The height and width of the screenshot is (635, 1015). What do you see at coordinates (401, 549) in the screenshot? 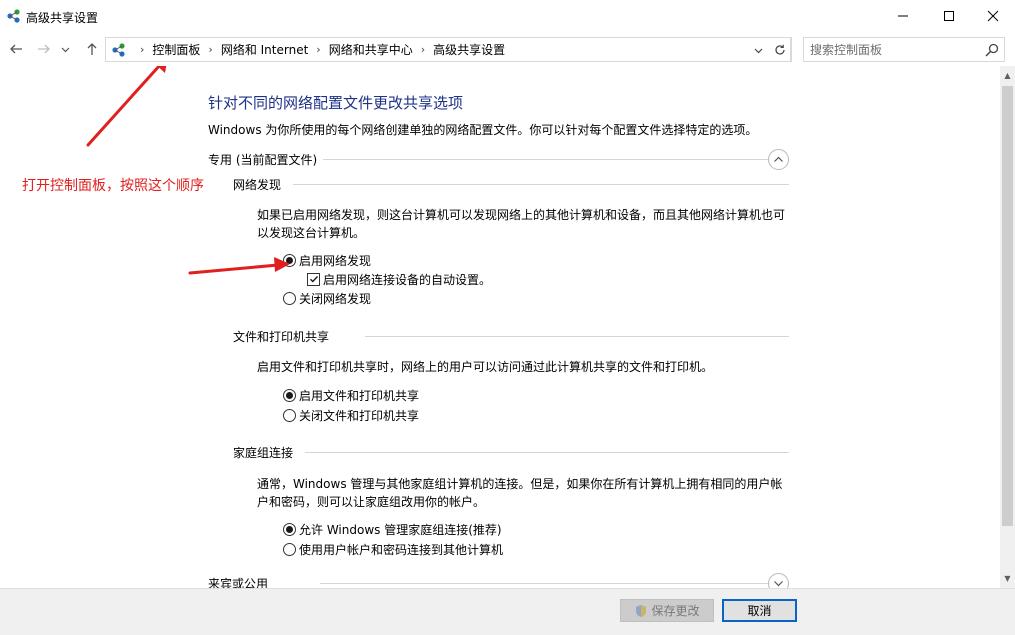
I see `homegroup-user-label: 使用用户帐户和密码连接到其他计算机` at bounding box center [401, 549].